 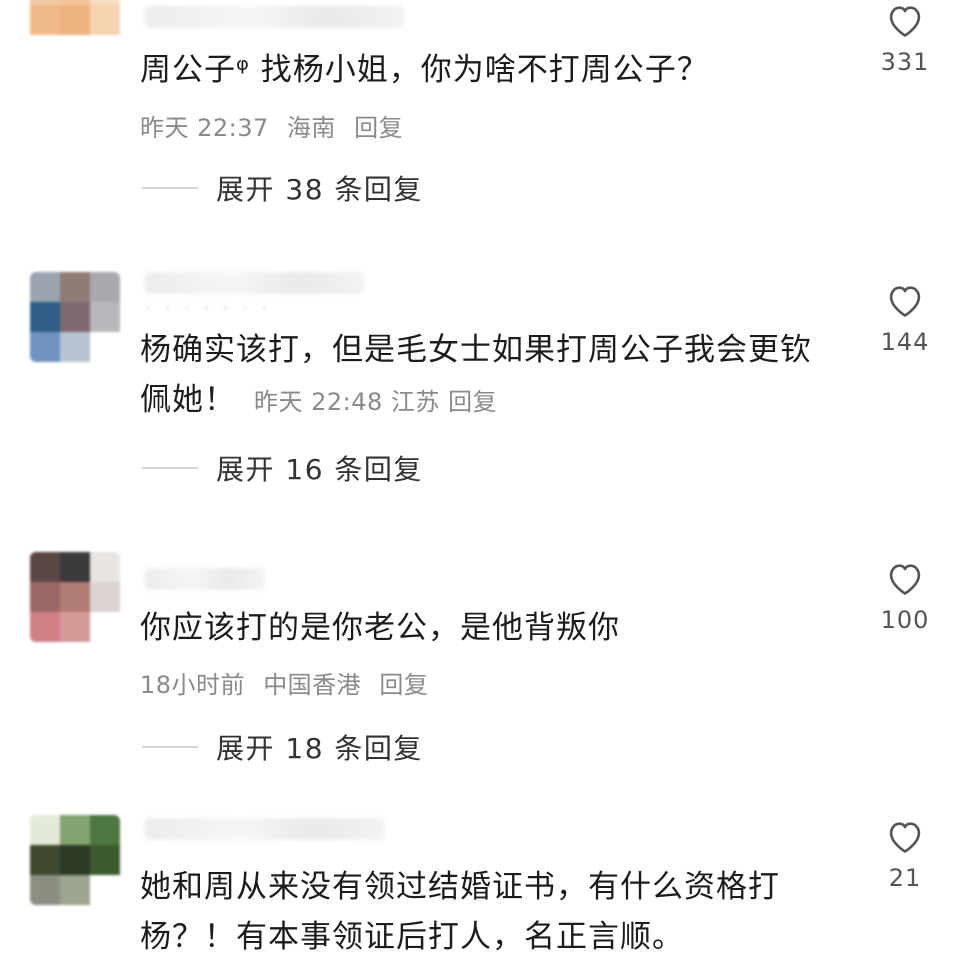 I want to click on expand-replies-button: 展开 16 条回复, so click(x=282, y=468).